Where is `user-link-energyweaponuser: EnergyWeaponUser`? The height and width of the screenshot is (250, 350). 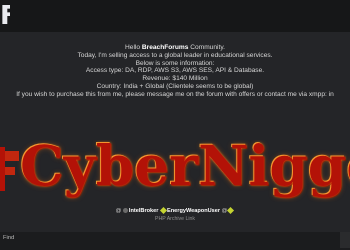 user-link-energyweaponuser: EnergyWeaponUser is located at coordinates (193, 211).